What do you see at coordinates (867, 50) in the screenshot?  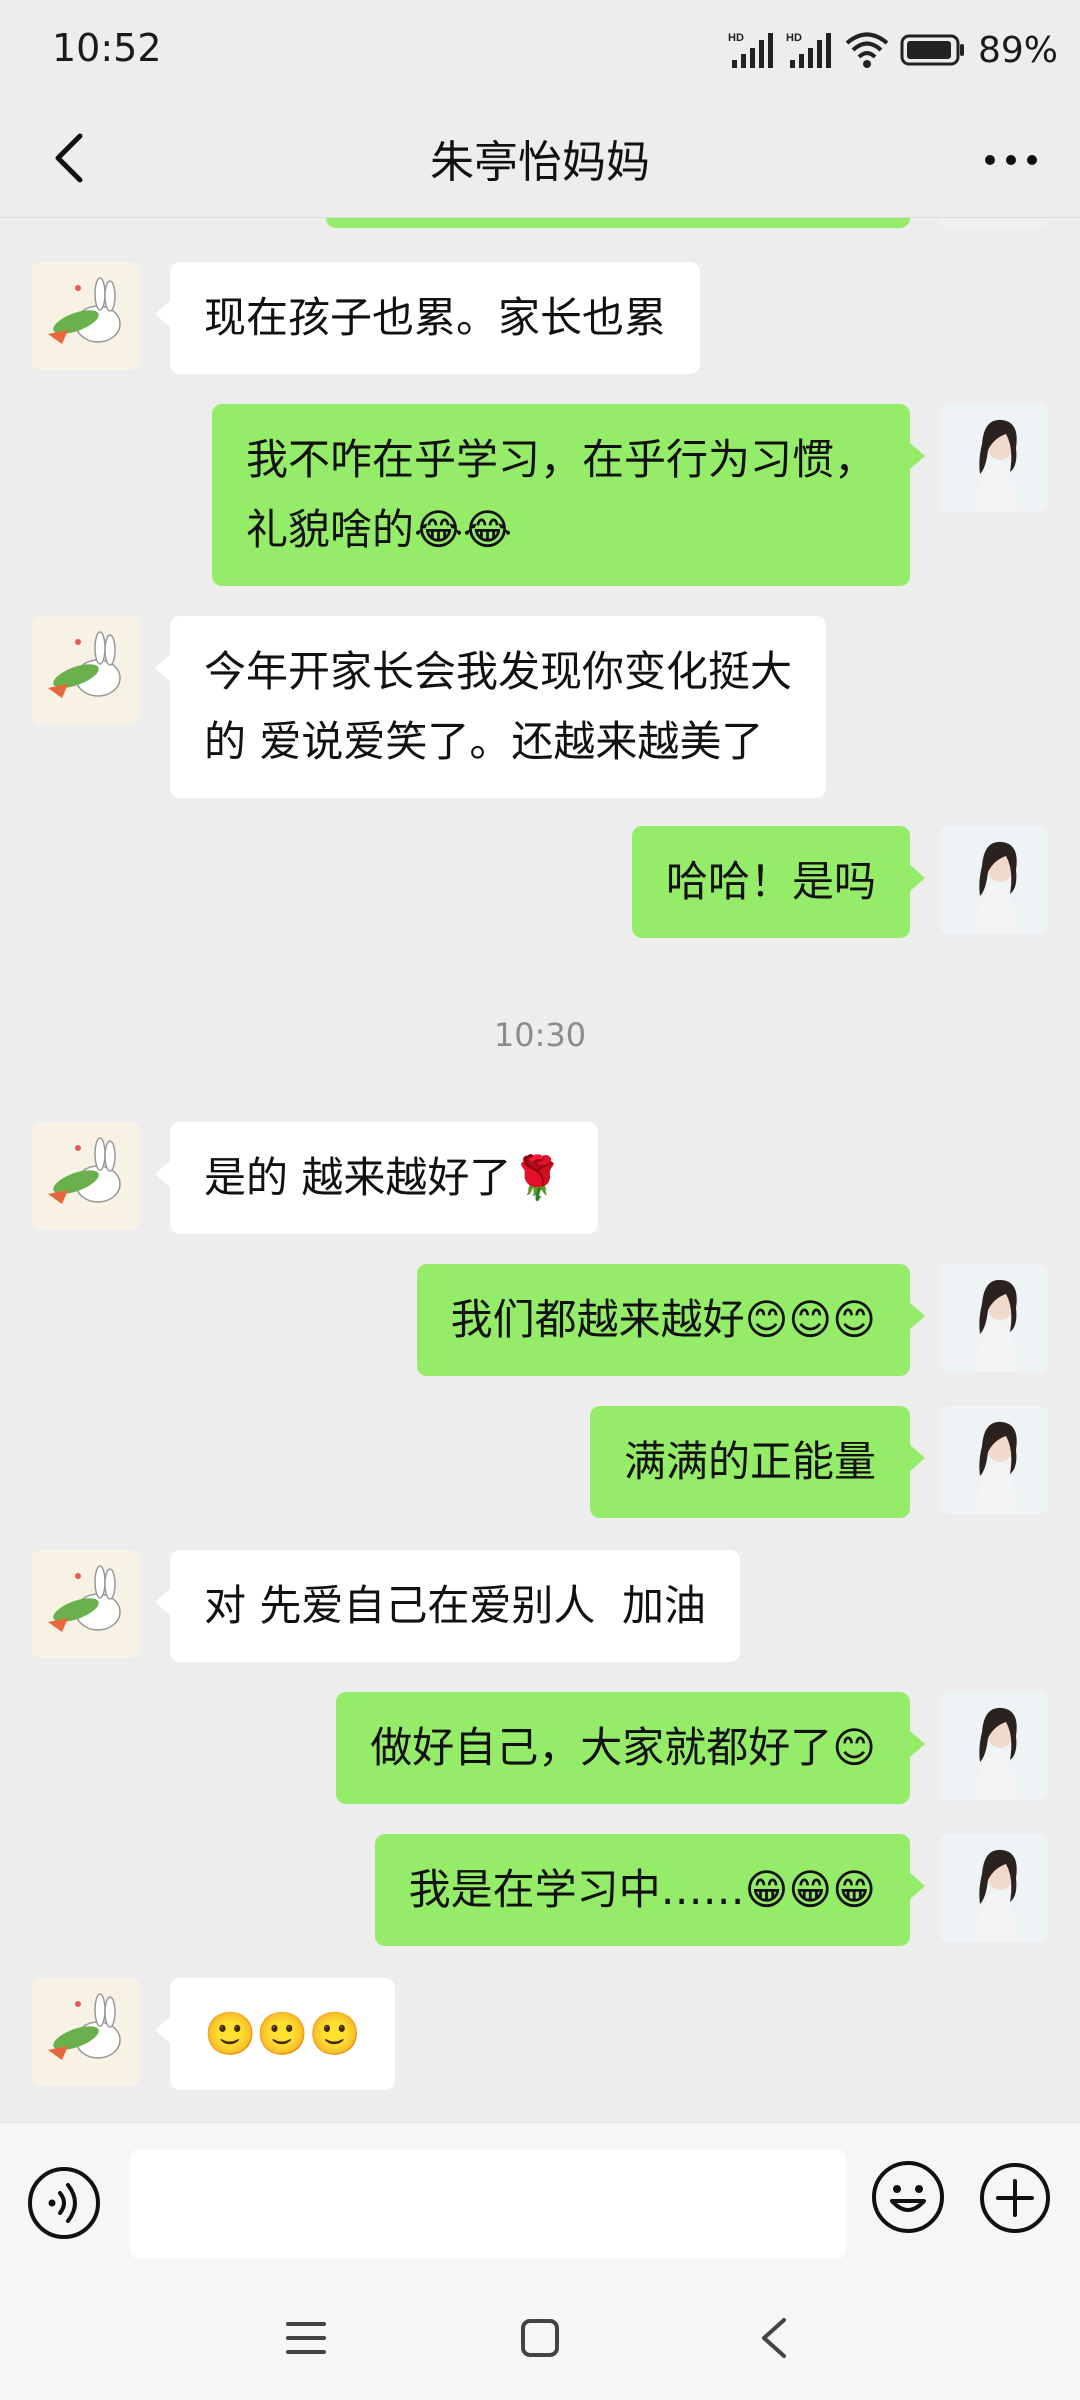 I see `wifi-icon` at bounding box center [867, 50].